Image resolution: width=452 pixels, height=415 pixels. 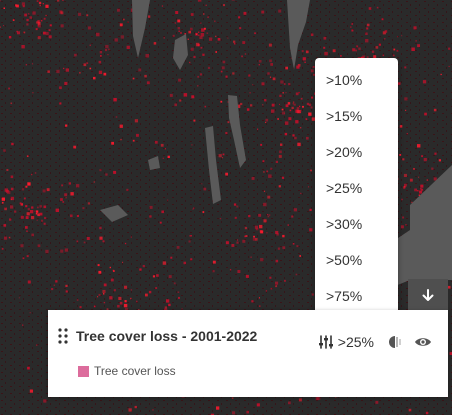 I want to click on eye-icon, so click(x=423, y=342).